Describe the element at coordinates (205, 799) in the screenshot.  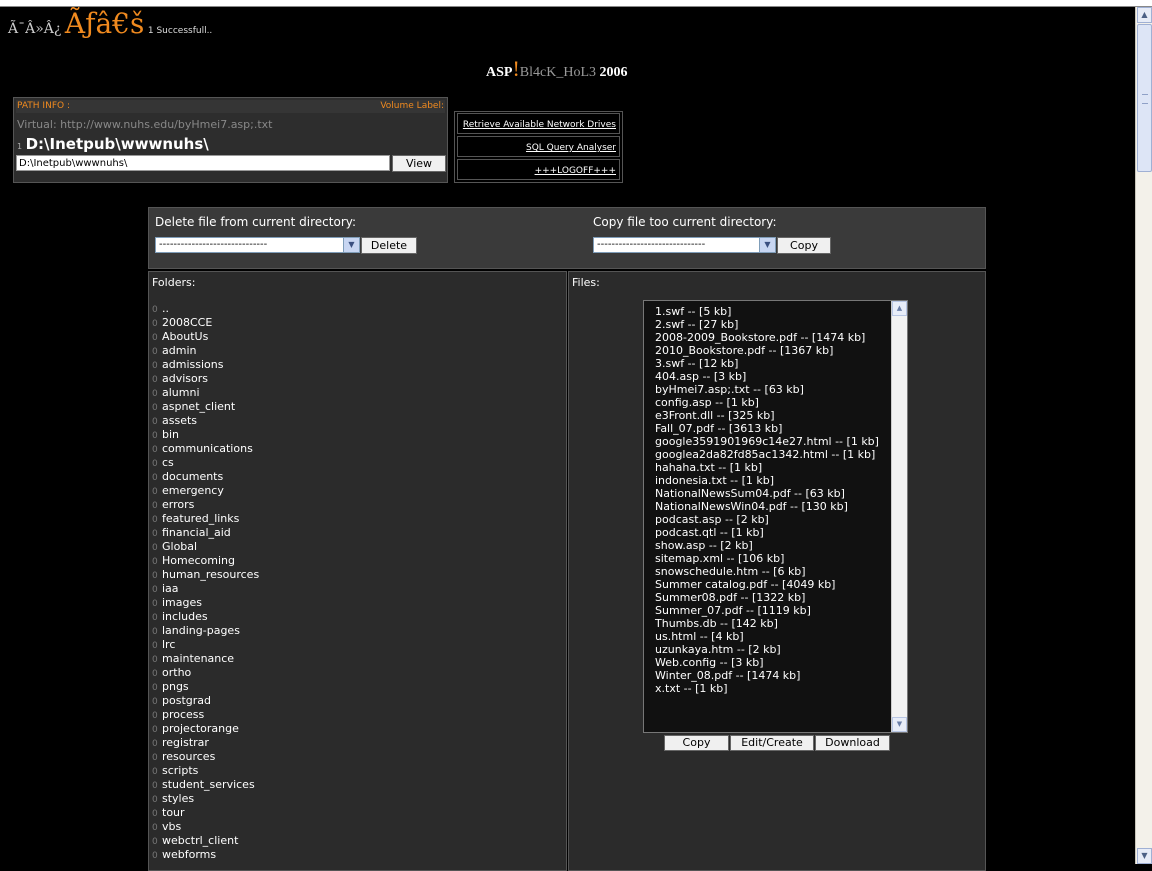
I see `folder-item: 0 styles` at that location.